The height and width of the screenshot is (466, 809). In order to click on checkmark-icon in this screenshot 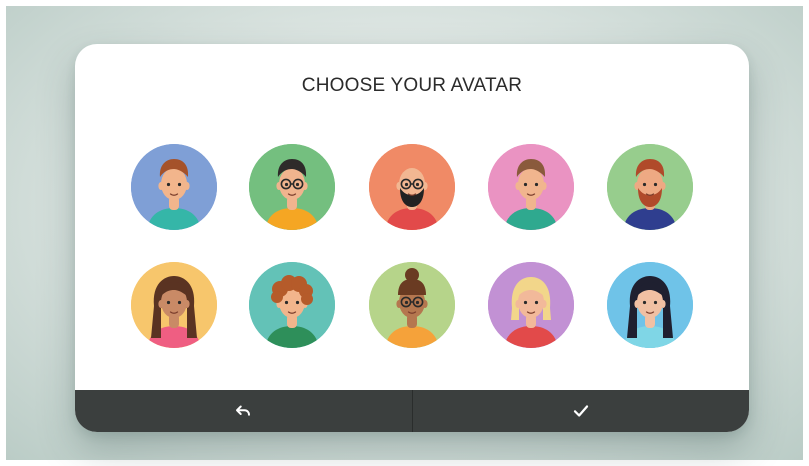, I will do `click(580, 411)`.